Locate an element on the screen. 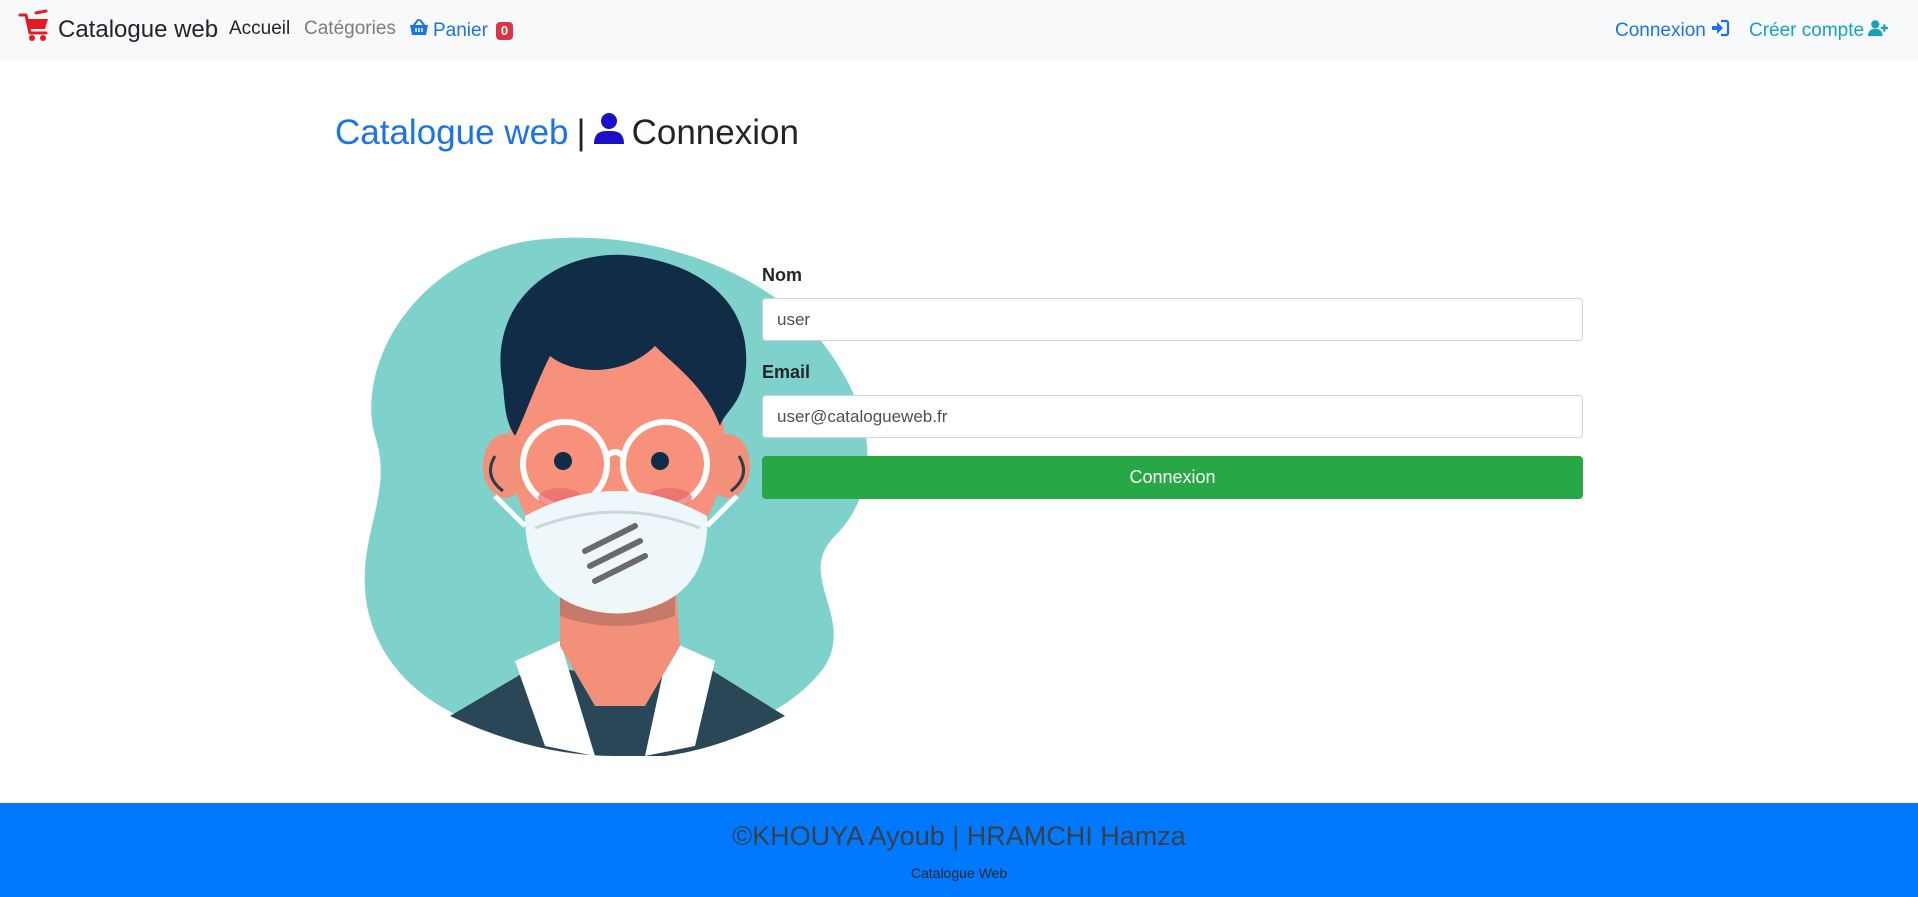 This screenshot has height=897, width=1918. nav-home-label: Accueil is located at coordinates (260, 28).